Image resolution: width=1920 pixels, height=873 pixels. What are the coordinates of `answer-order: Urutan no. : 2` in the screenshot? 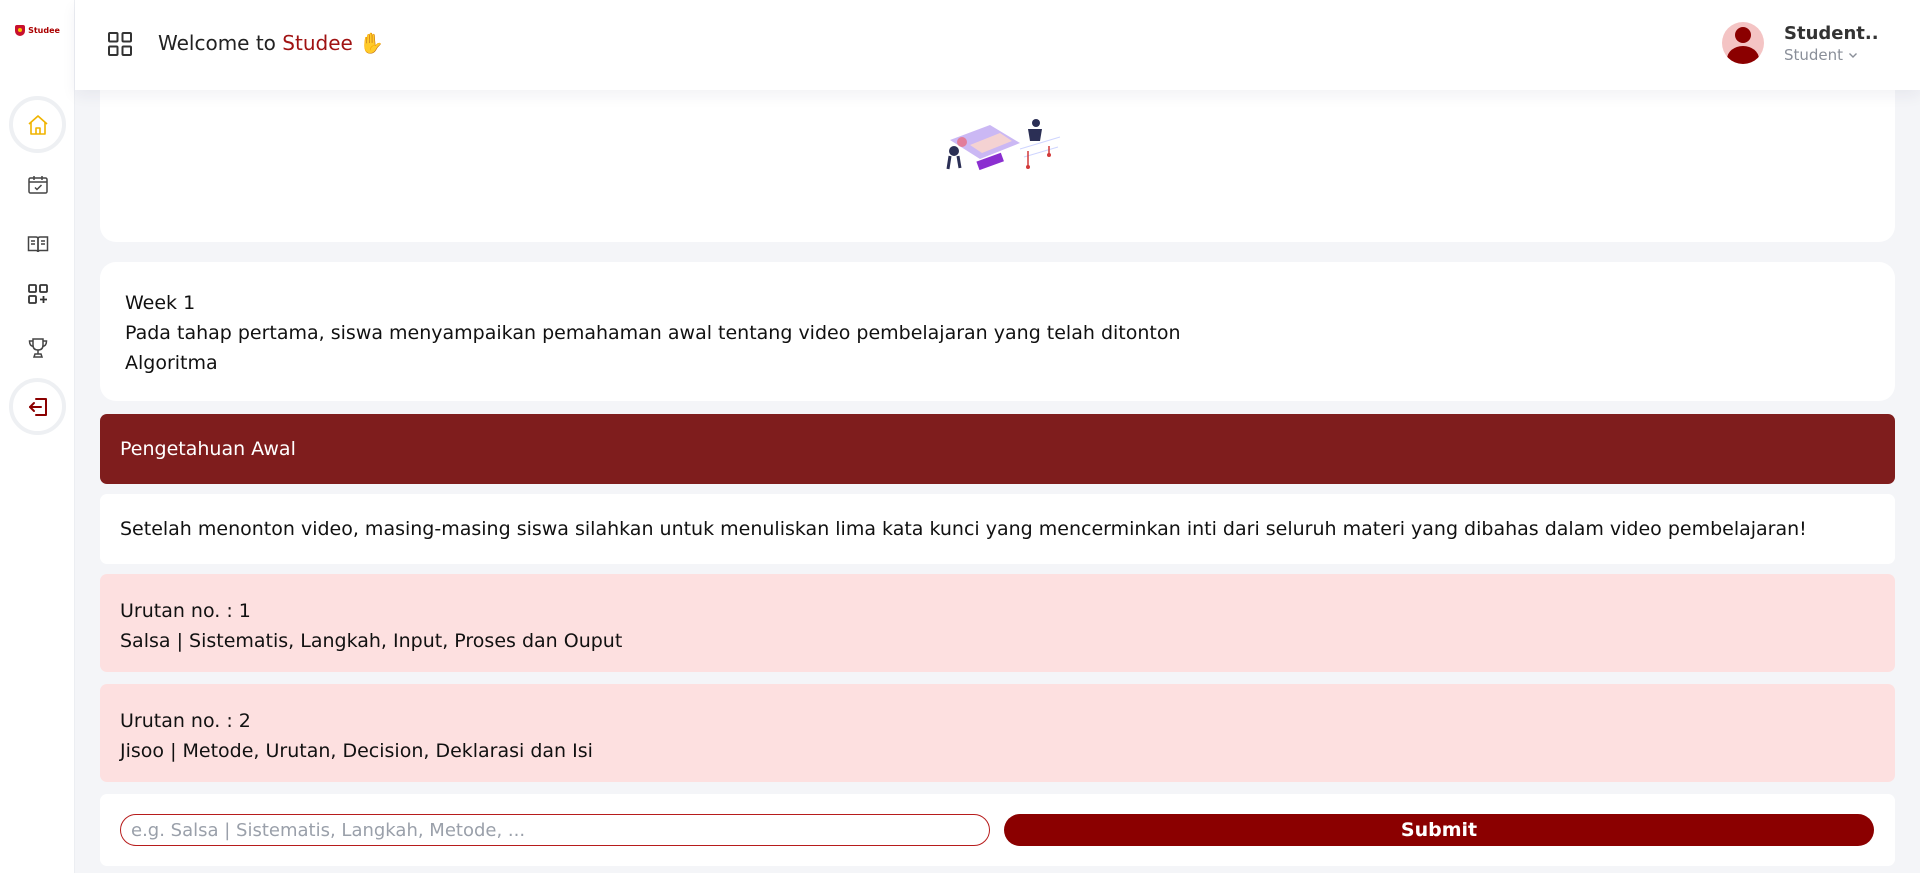 It's located at (185, 721).